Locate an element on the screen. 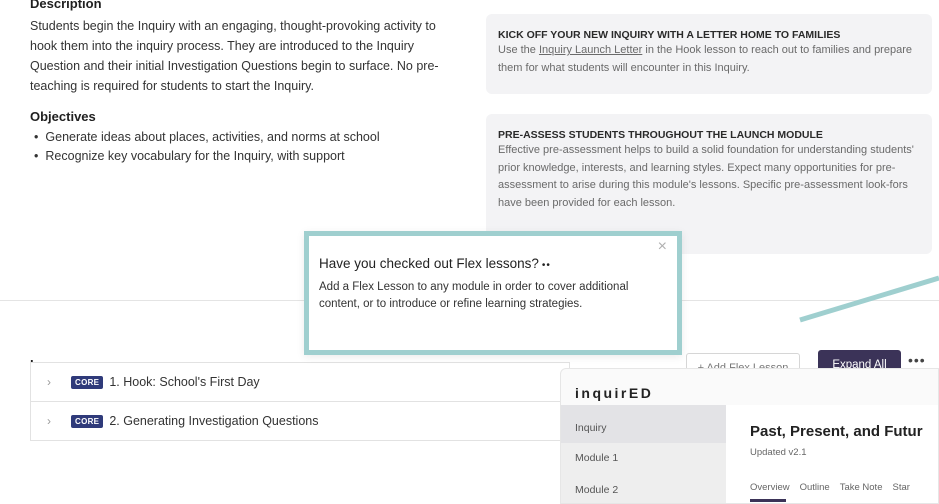 Image resolution: width=939 pixels, height=504 pixels. preview-sidebar: Inquiry Module 1 Module 2 is located at coordinates (643, 454).